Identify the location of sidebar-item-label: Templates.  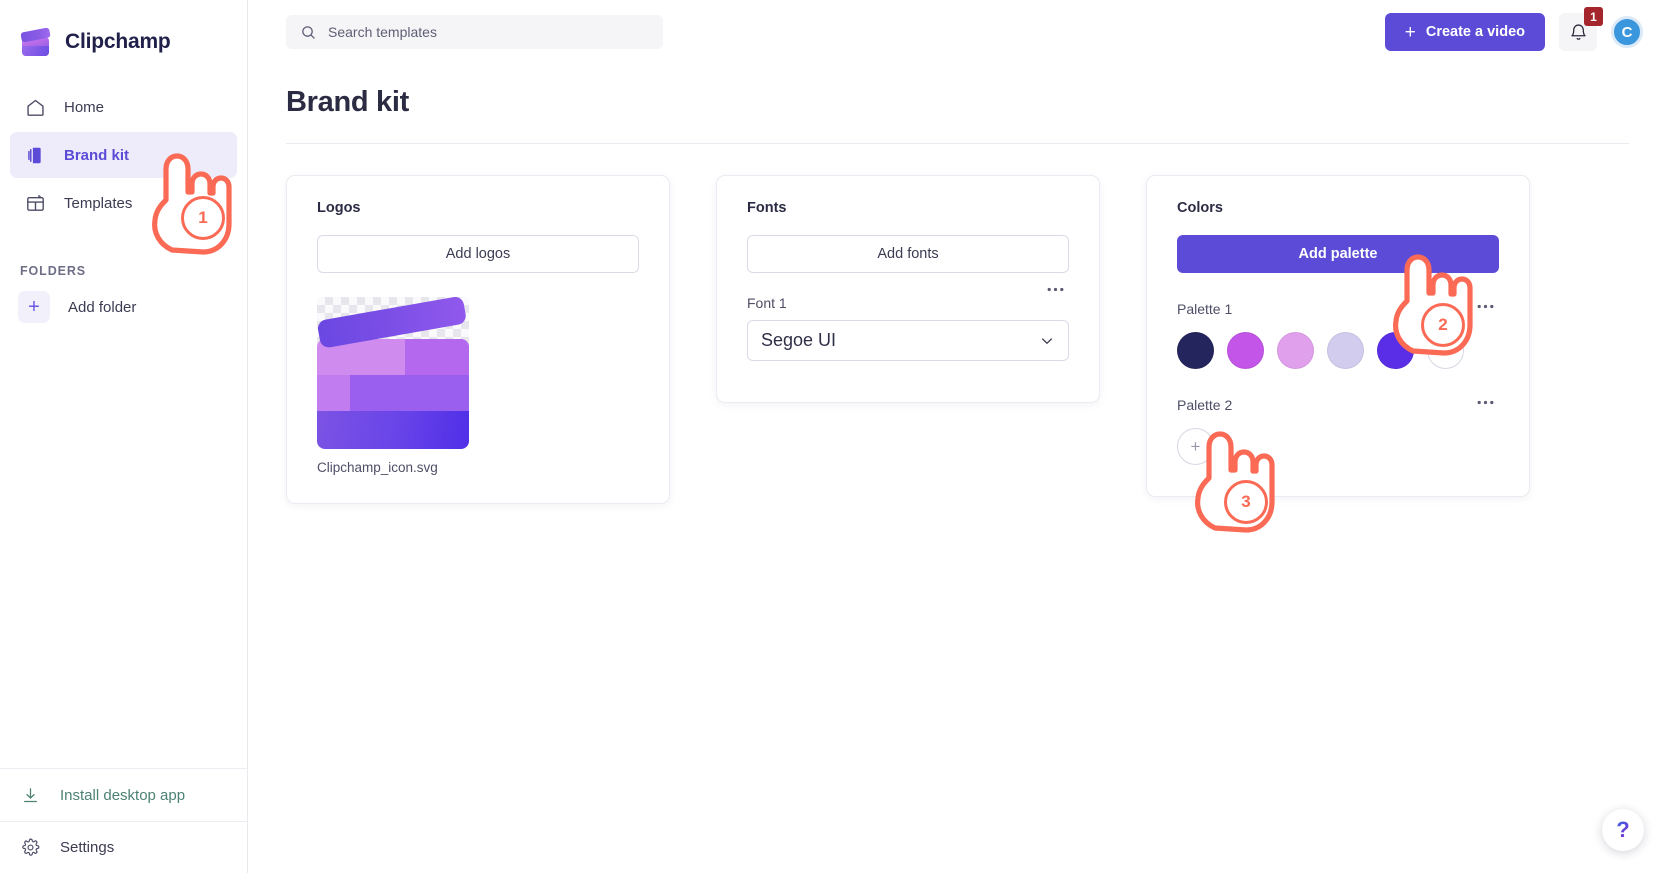
(98, 203).